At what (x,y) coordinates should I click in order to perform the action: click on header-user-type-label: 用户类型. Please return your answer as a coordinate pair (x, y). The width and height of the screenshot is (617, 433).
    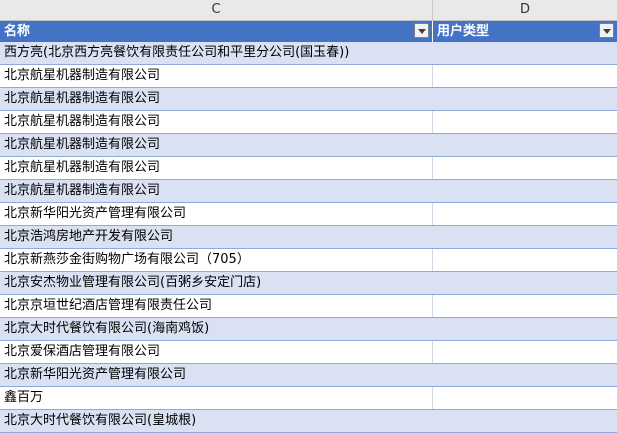
    Looking at the image, I should click on (463, 31).